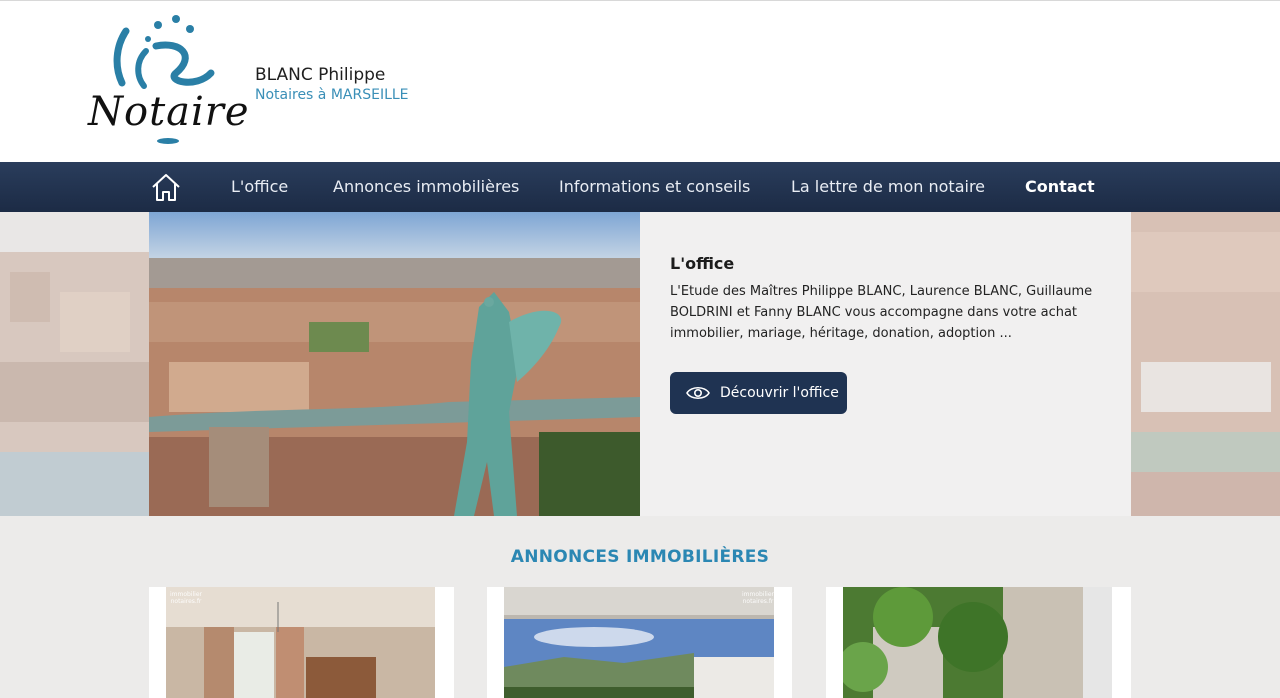  I want to click on listing-photo-view: immobilier notaires.fr, so click(639, 642).